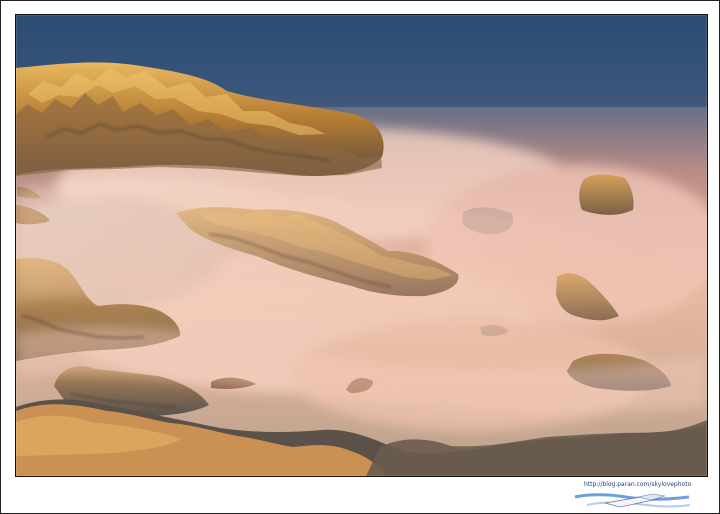 The height and width of the screenshot is (514, 720). I want to click on blog-logo, so click(632, 499).